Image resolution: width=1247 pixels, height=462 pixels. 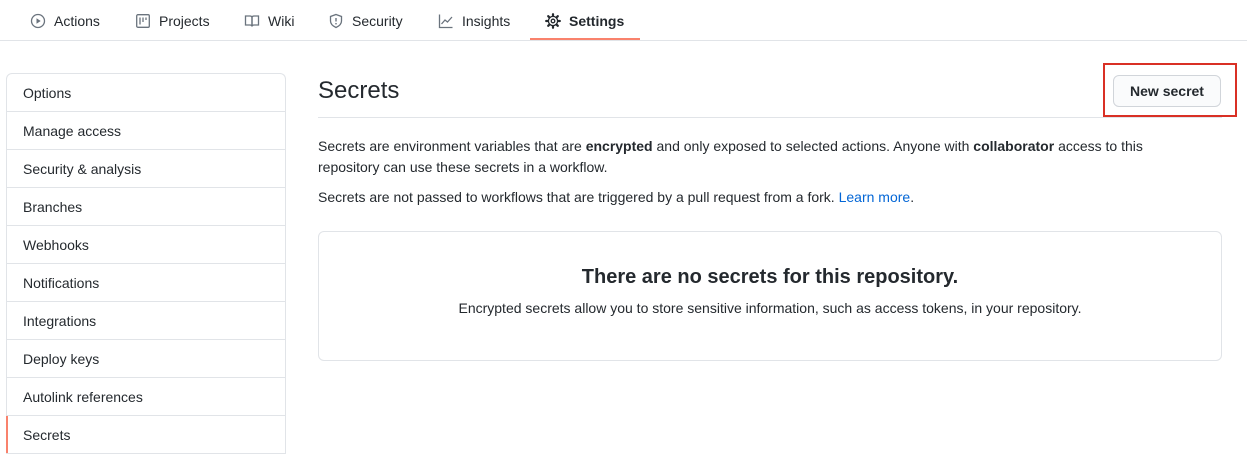 I want to click on tab-label: Security, so click(x=377, y=20).